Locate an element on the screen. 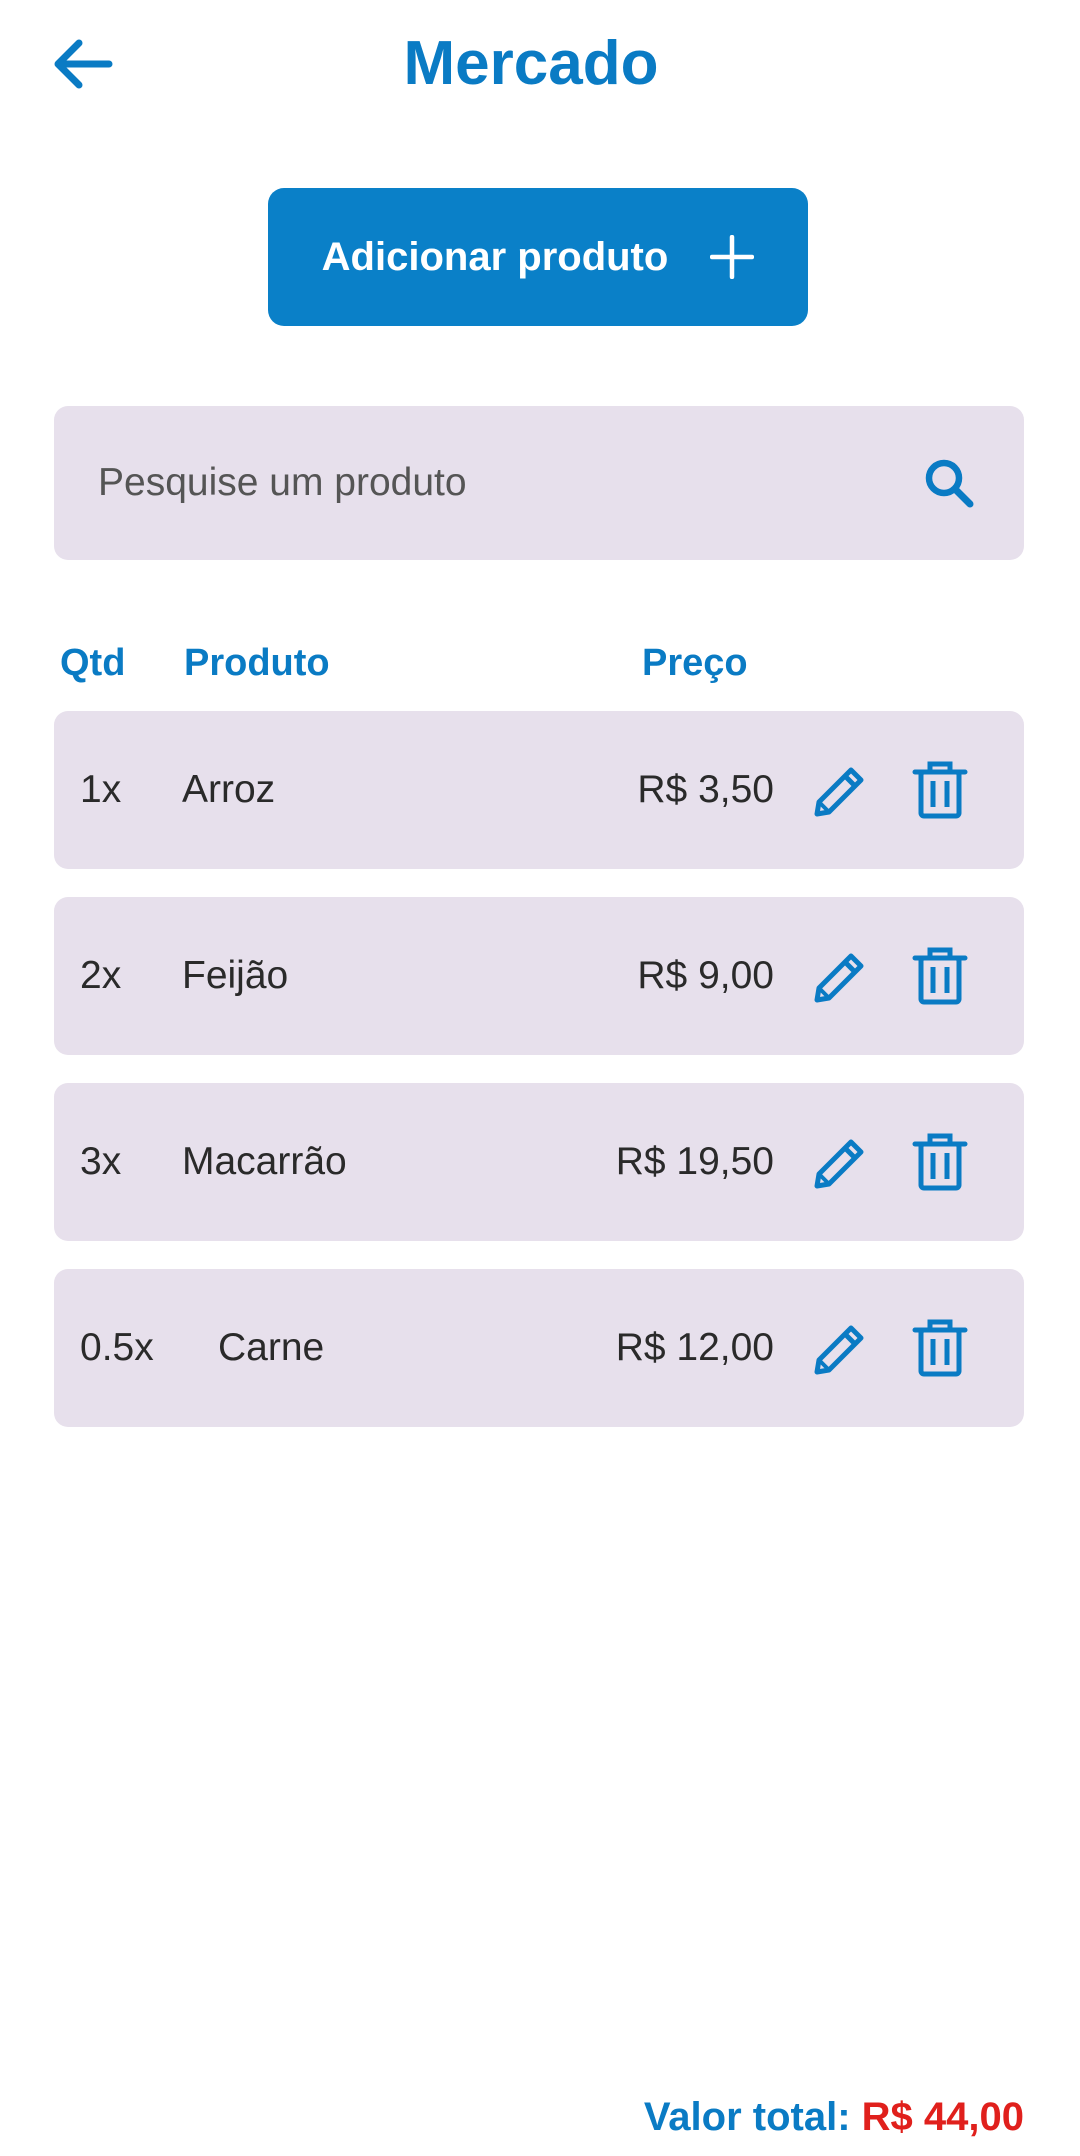 The width and height of the screenshot is (1080, 2156). add-product-button: Adicionar produto is located at coordinates (538, 257).